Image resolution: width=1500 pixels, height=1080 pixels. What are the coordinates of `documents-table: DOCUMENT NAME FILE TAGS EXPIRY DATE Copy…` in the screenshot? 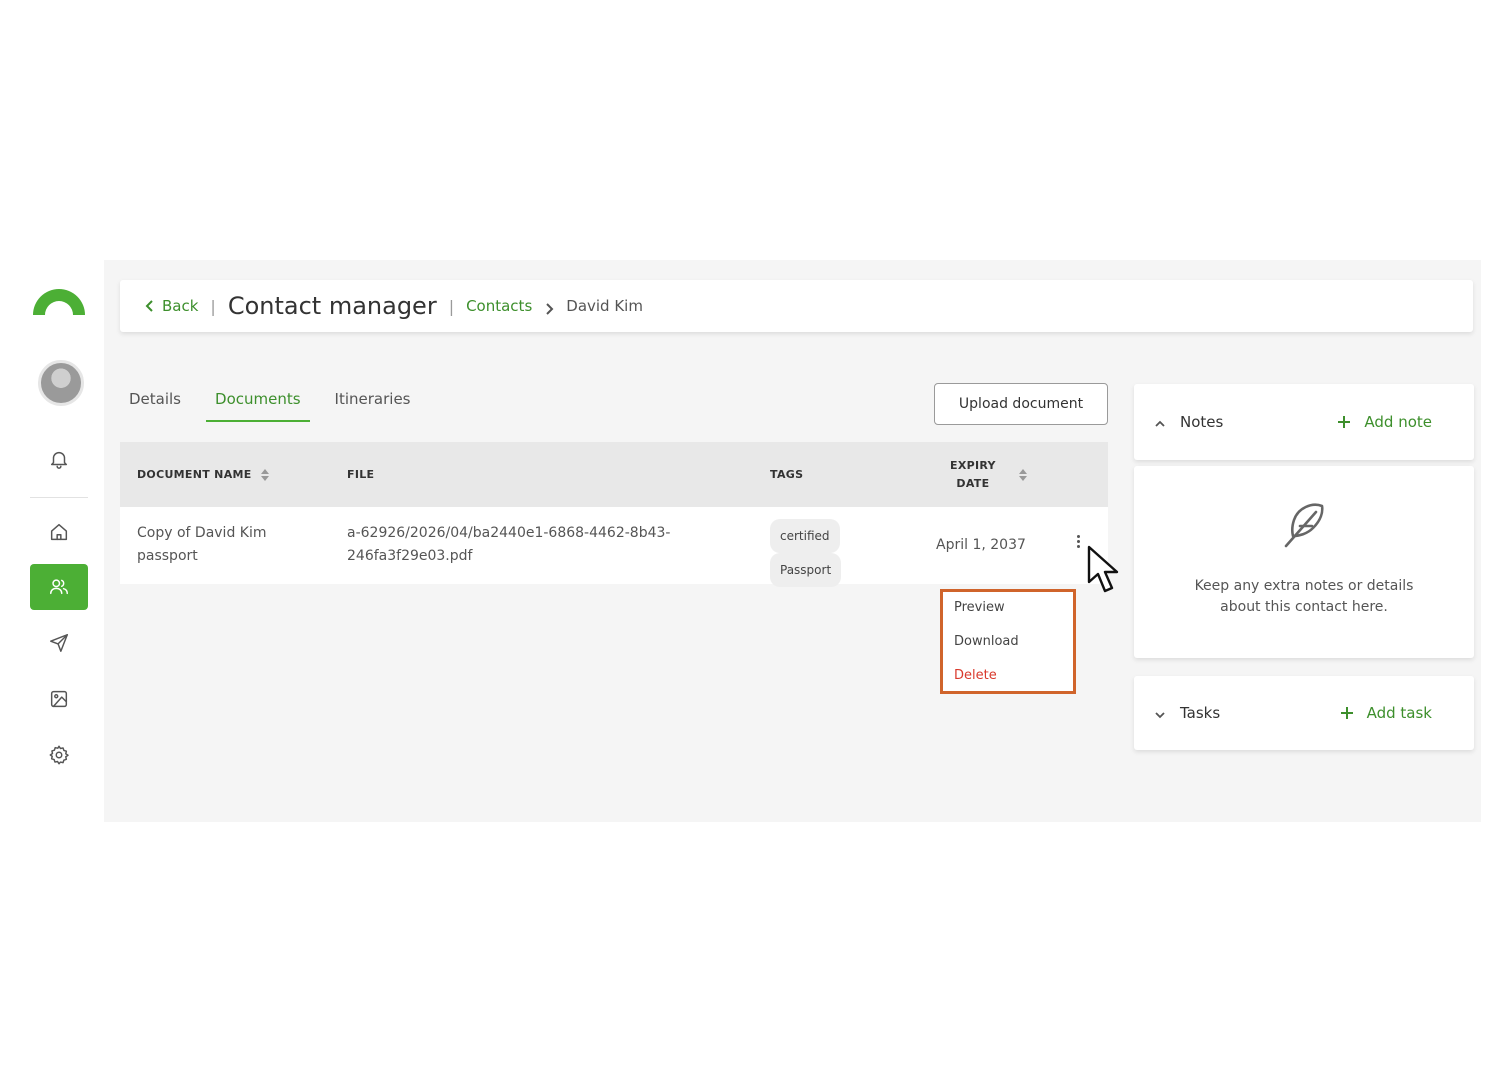 It's located at (614, 514).